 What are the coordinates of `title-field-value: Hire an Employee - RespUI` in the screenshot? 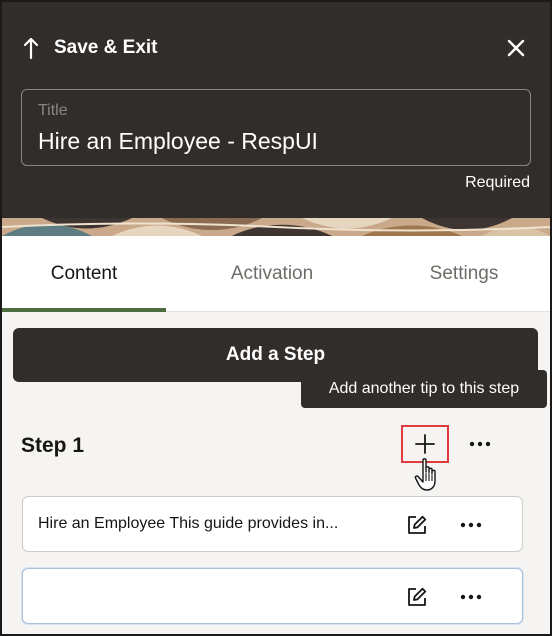 It's located at (178, 141).